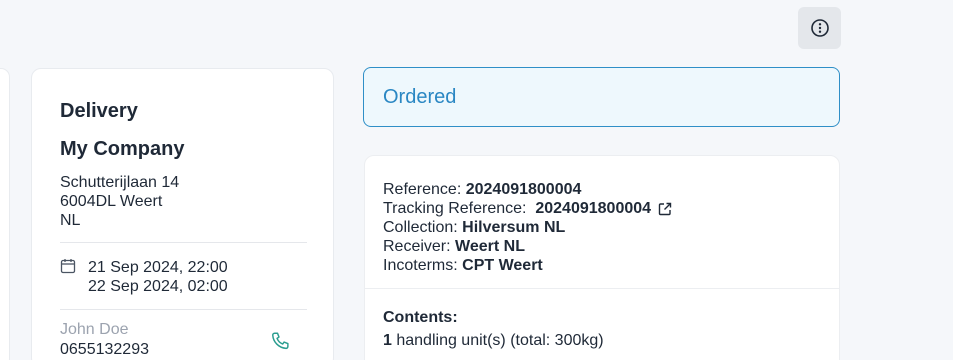  I want to click on previous-card-edge, so click(5, 214).